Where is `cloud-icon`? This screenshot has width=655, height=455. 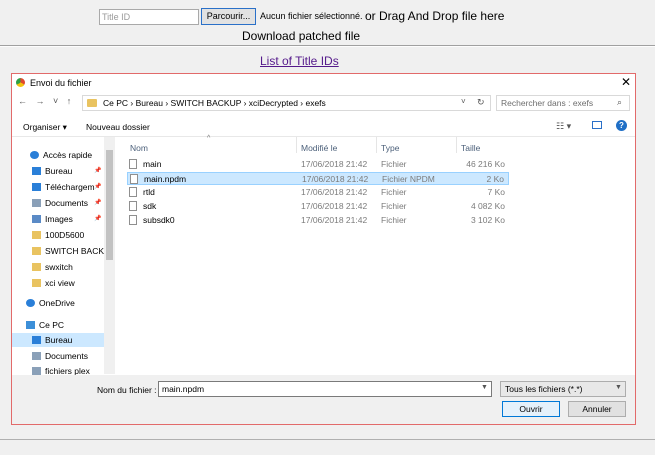 cloud-icon is located at coordinates (30, 303).